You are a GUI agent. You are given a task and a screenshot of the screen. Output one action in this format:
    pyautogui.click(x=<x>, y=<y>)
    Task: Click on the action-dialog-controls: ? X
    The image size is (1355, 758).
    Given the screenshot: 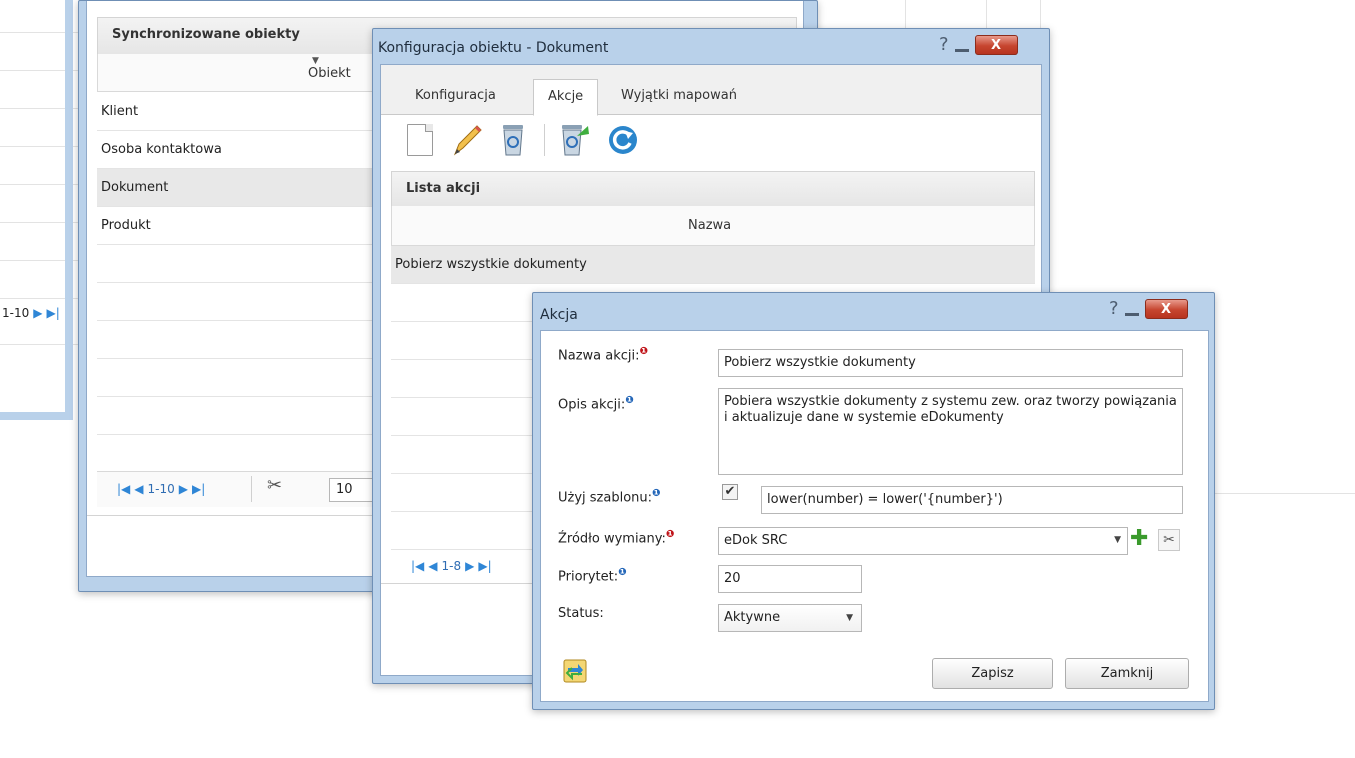 What is the action you would take?
    pyautogui.click(x=1148, y=309)
    